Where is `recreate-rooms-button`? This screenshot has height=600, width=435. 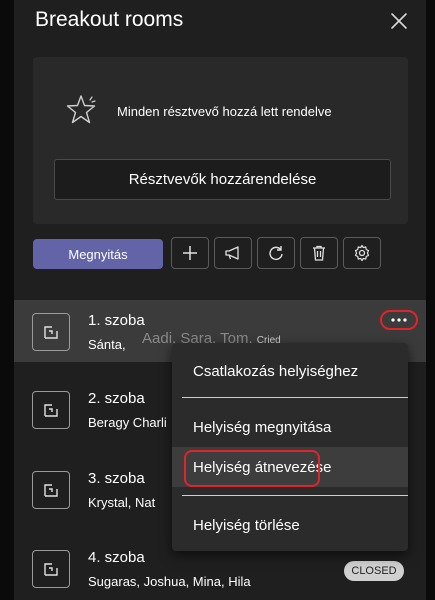 recreate-rooms-button is located at coordinates (276, 253).